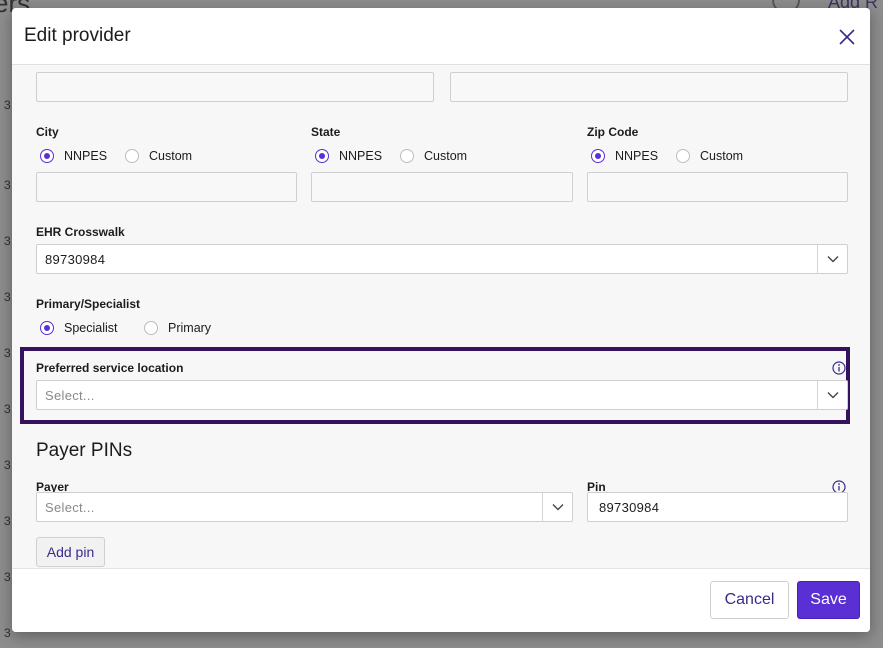  I want to click on zip-radio-nnpes, so click(598, 156).